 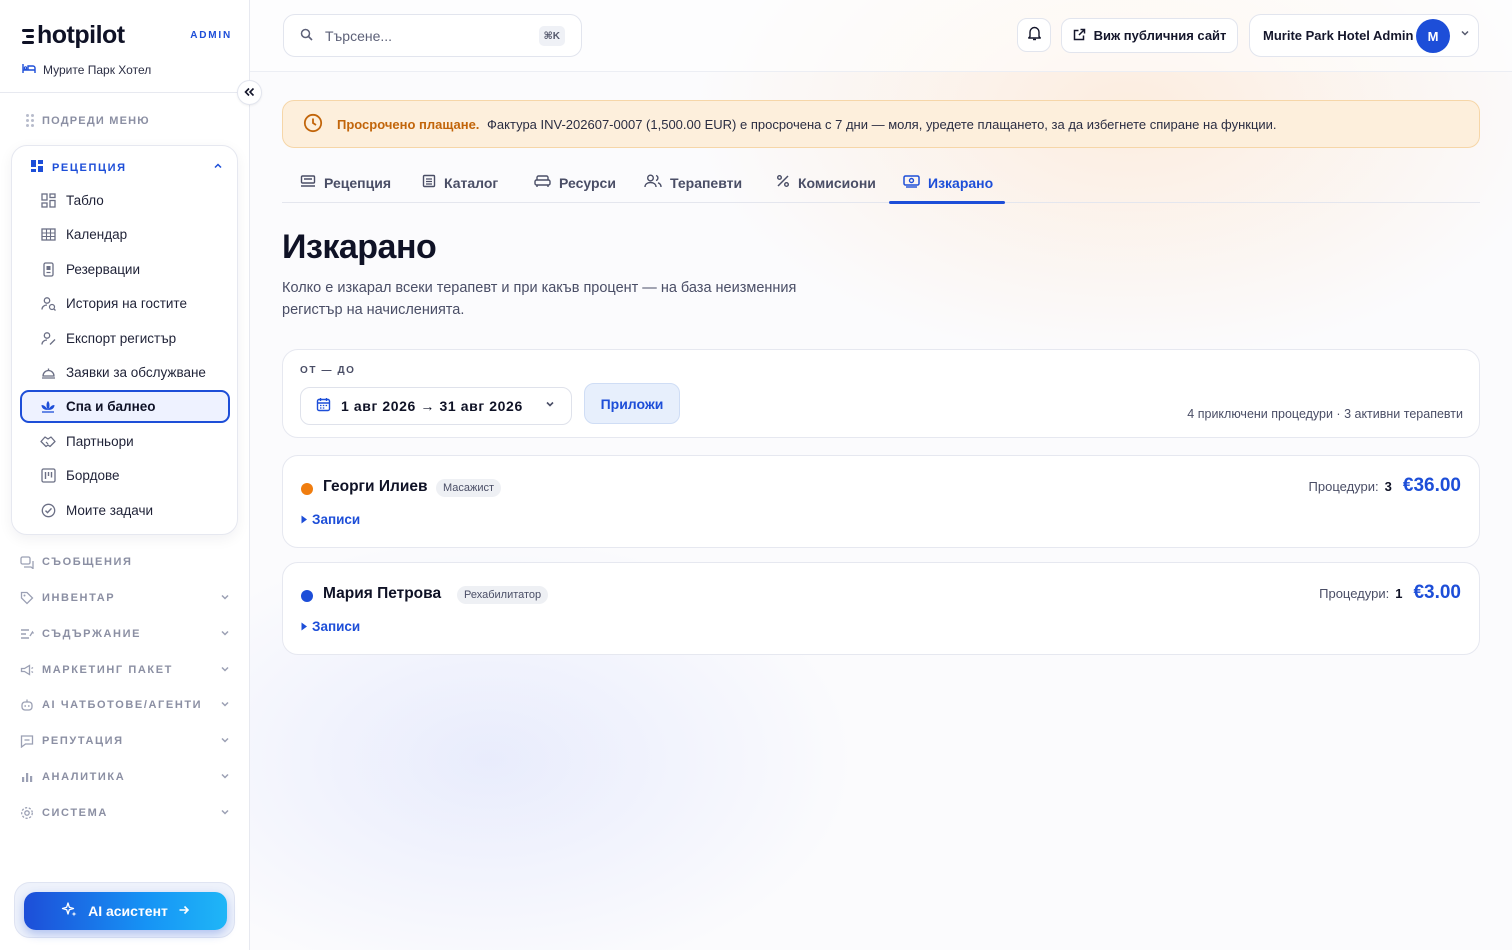 What do you see at coordinates (122, 705) in the screenshot?
I see `section-label: AI ЧАТБОТОВЕ/АГЕНТИ` at bounding box center [122, 705].